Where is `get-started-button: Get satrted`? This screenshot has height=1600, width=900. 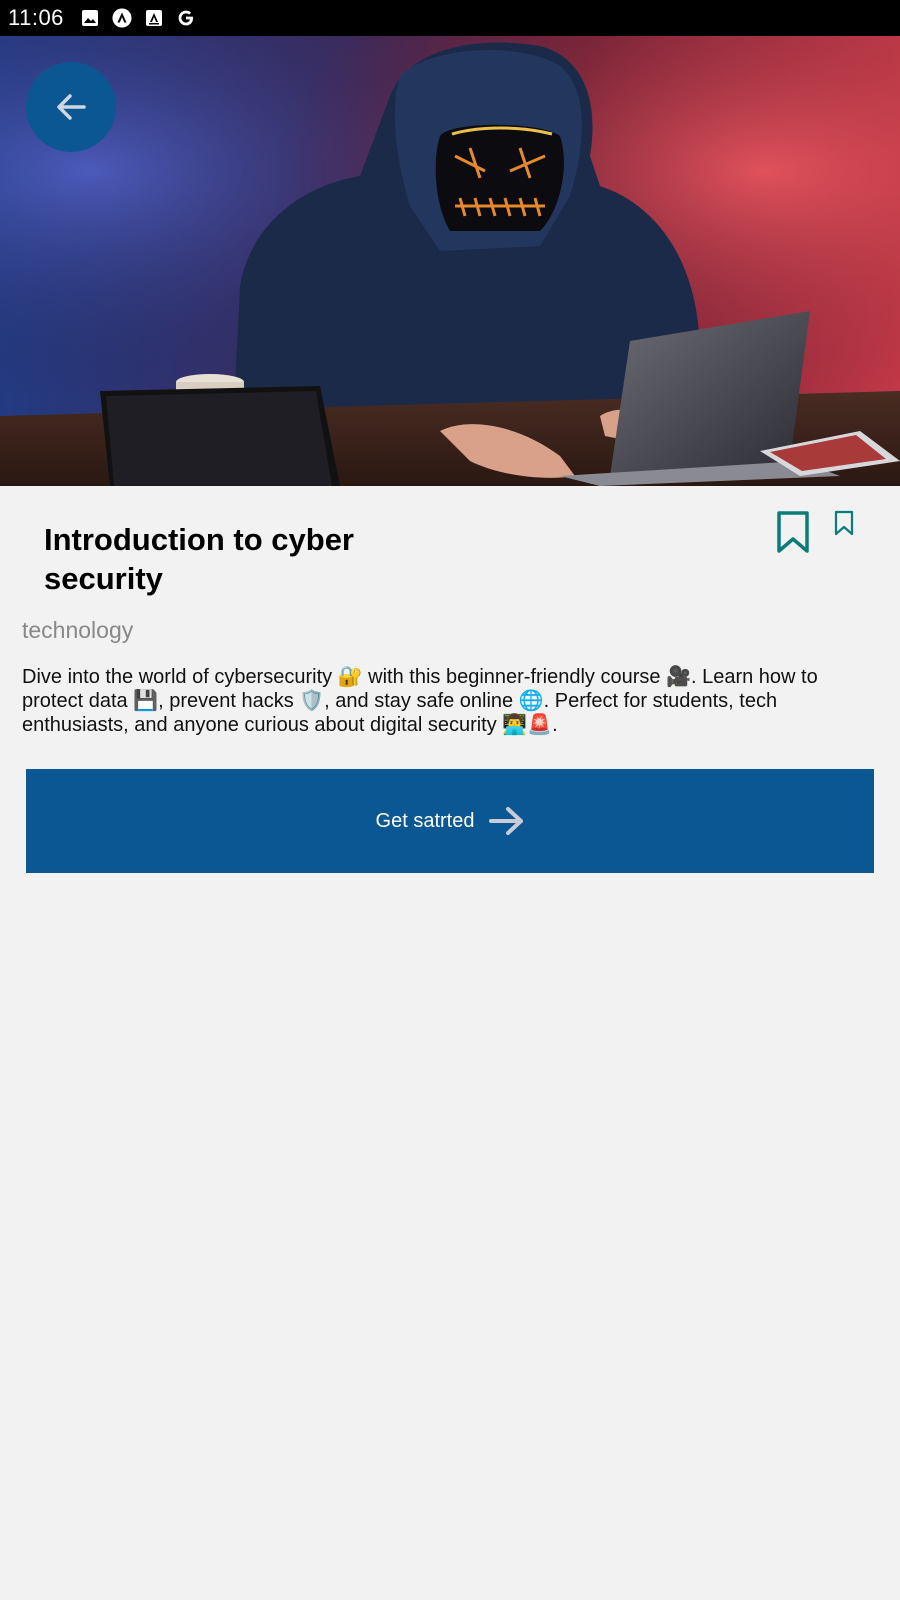
get-started-button: Get satrted is located at coordinates (450, 821).